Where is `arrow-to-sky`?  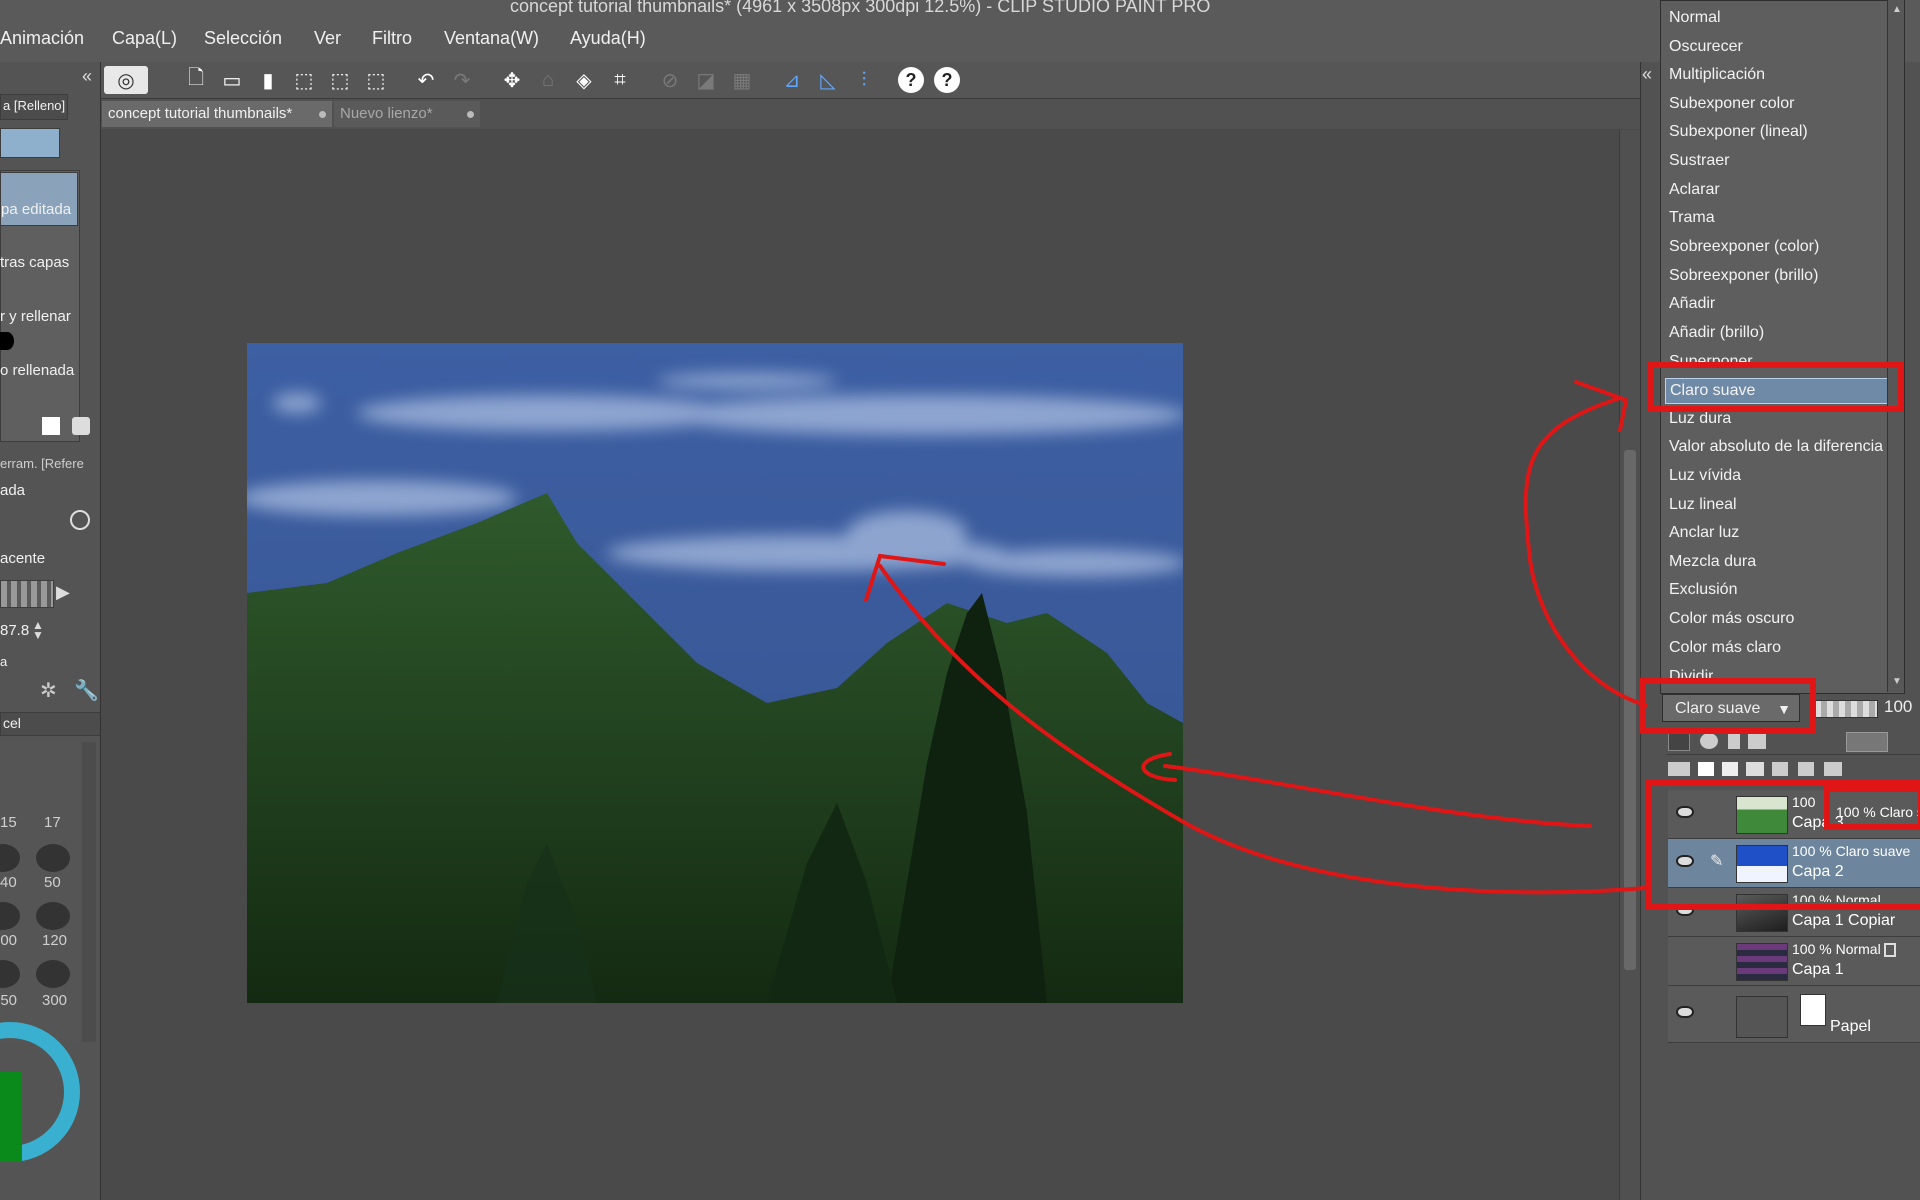
arrow-to-sky is located at coordinates (1262, 729).